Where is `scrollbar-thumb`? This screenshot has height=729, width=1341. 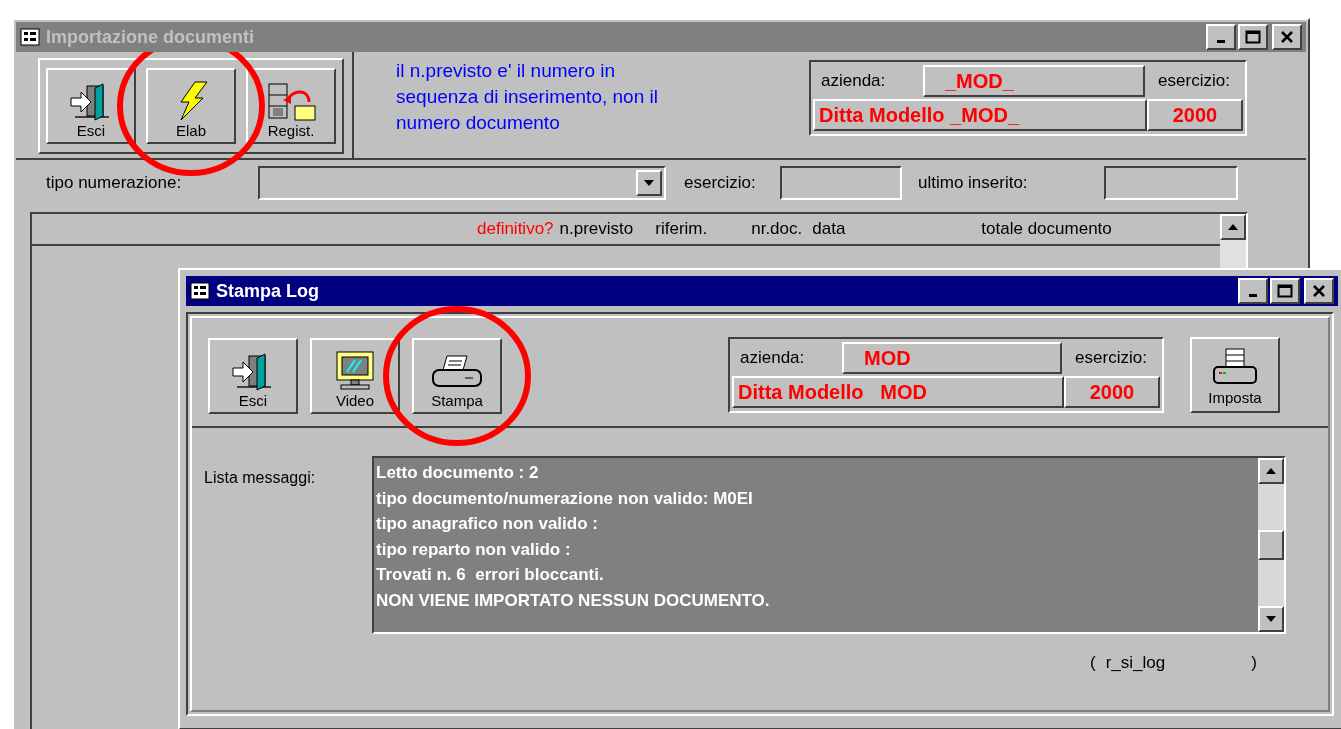
scrollbar-thumb is located at coordinates (1271, 545).